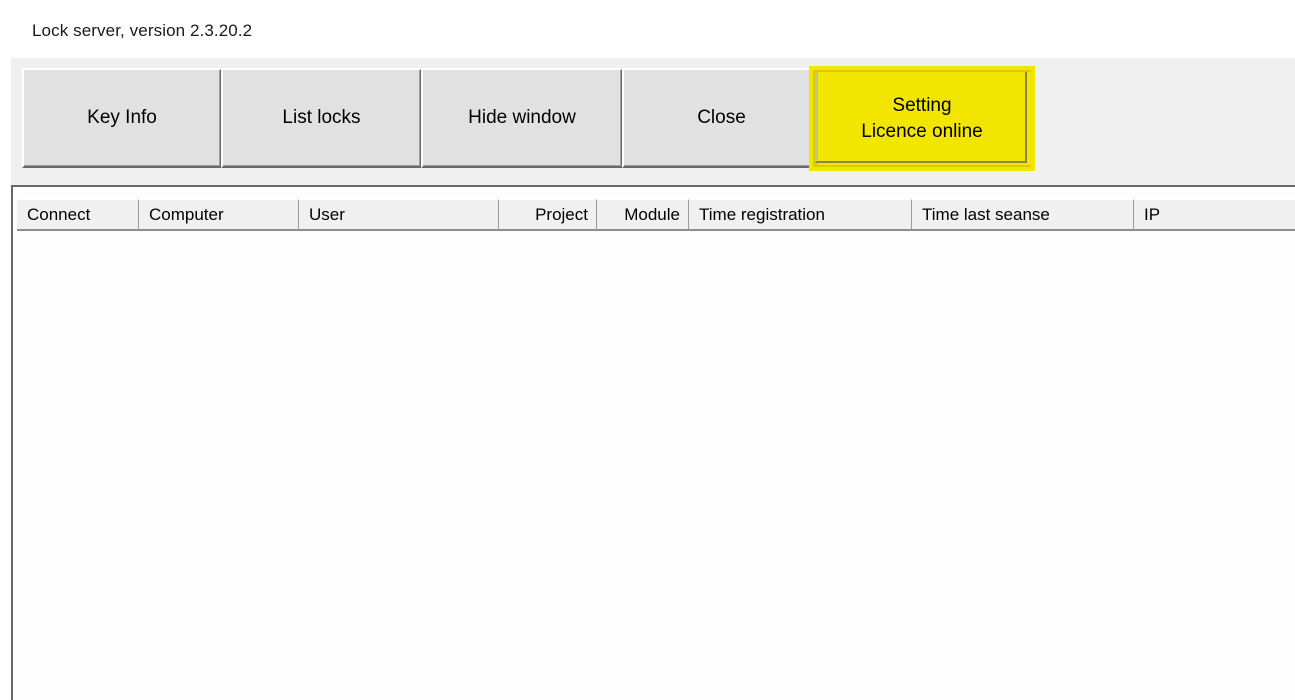 Image resolution: width=1295 pixels, height=700 pixels. Describe the element at coordinates (78, 214) in the screenshot. I see `column-header-connect: Connect` at that location.